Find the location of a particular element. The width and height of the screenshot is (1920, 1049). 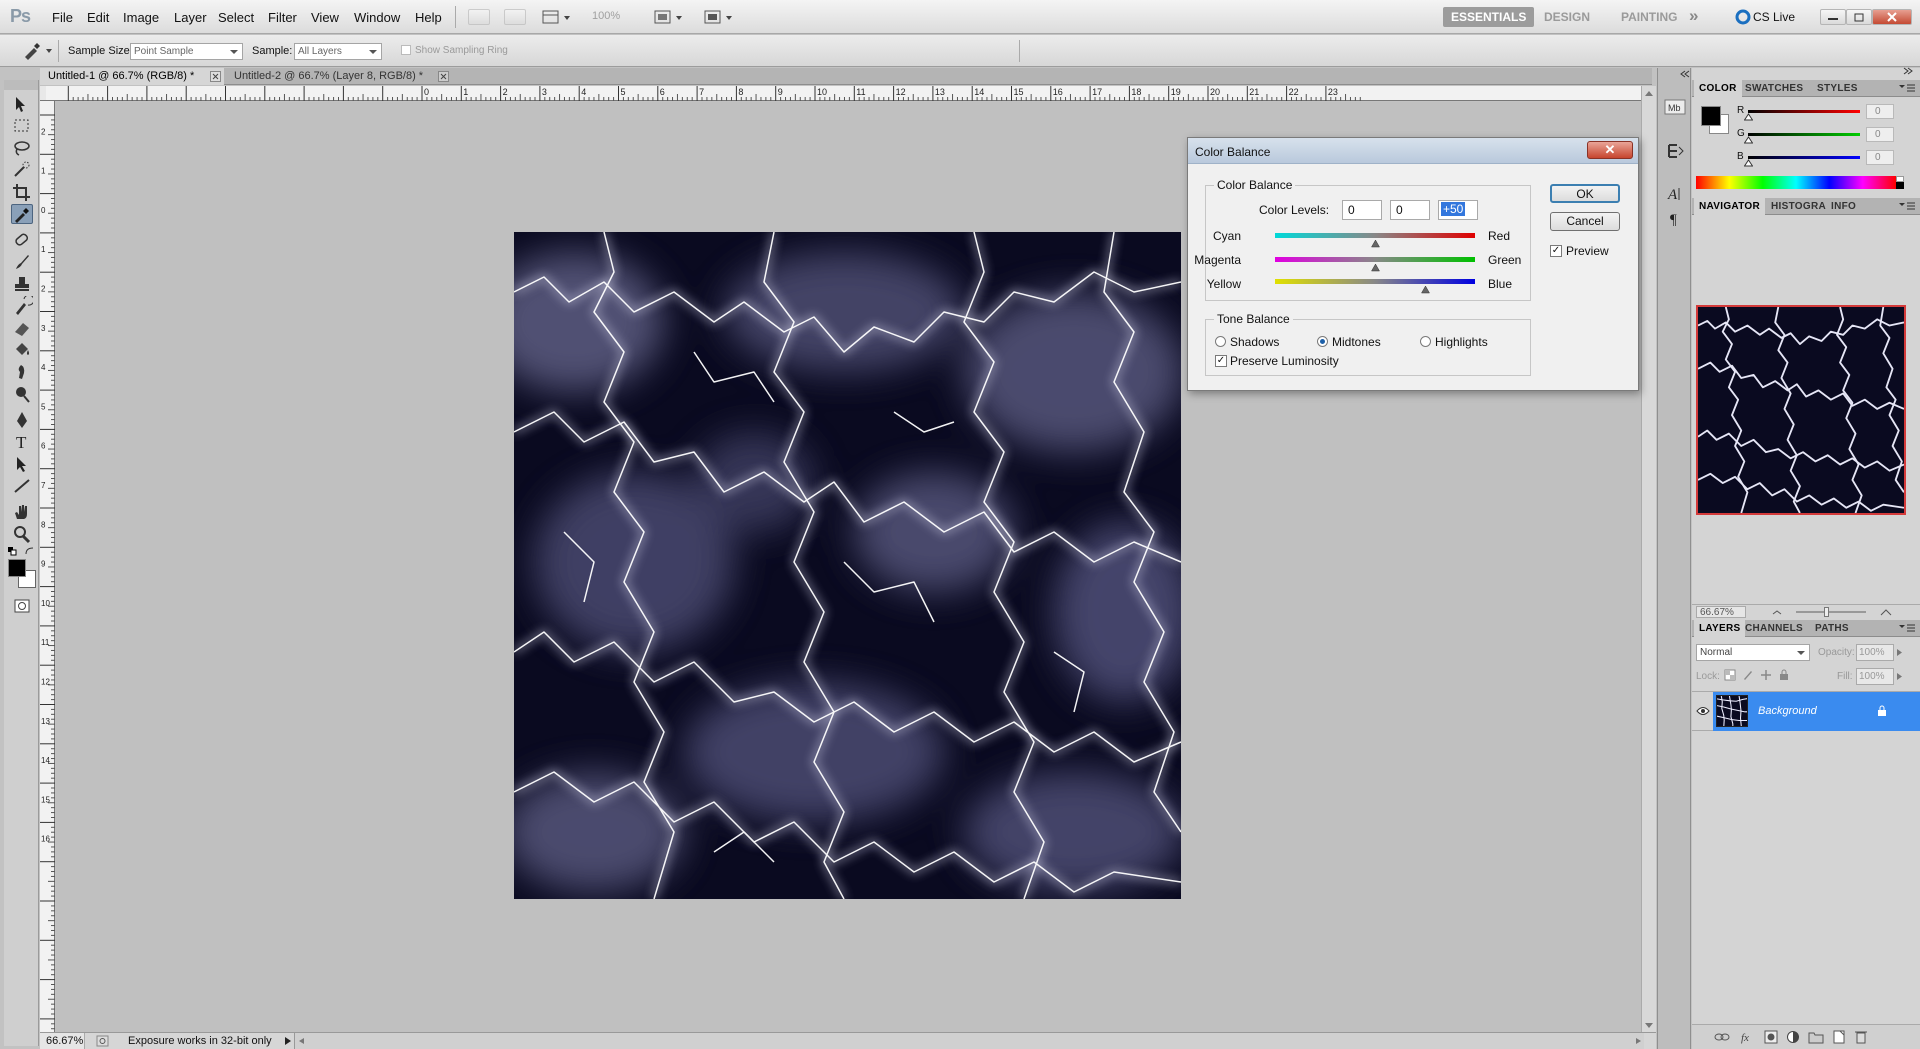

menu-select: Select is located at coordinates (236, 17).